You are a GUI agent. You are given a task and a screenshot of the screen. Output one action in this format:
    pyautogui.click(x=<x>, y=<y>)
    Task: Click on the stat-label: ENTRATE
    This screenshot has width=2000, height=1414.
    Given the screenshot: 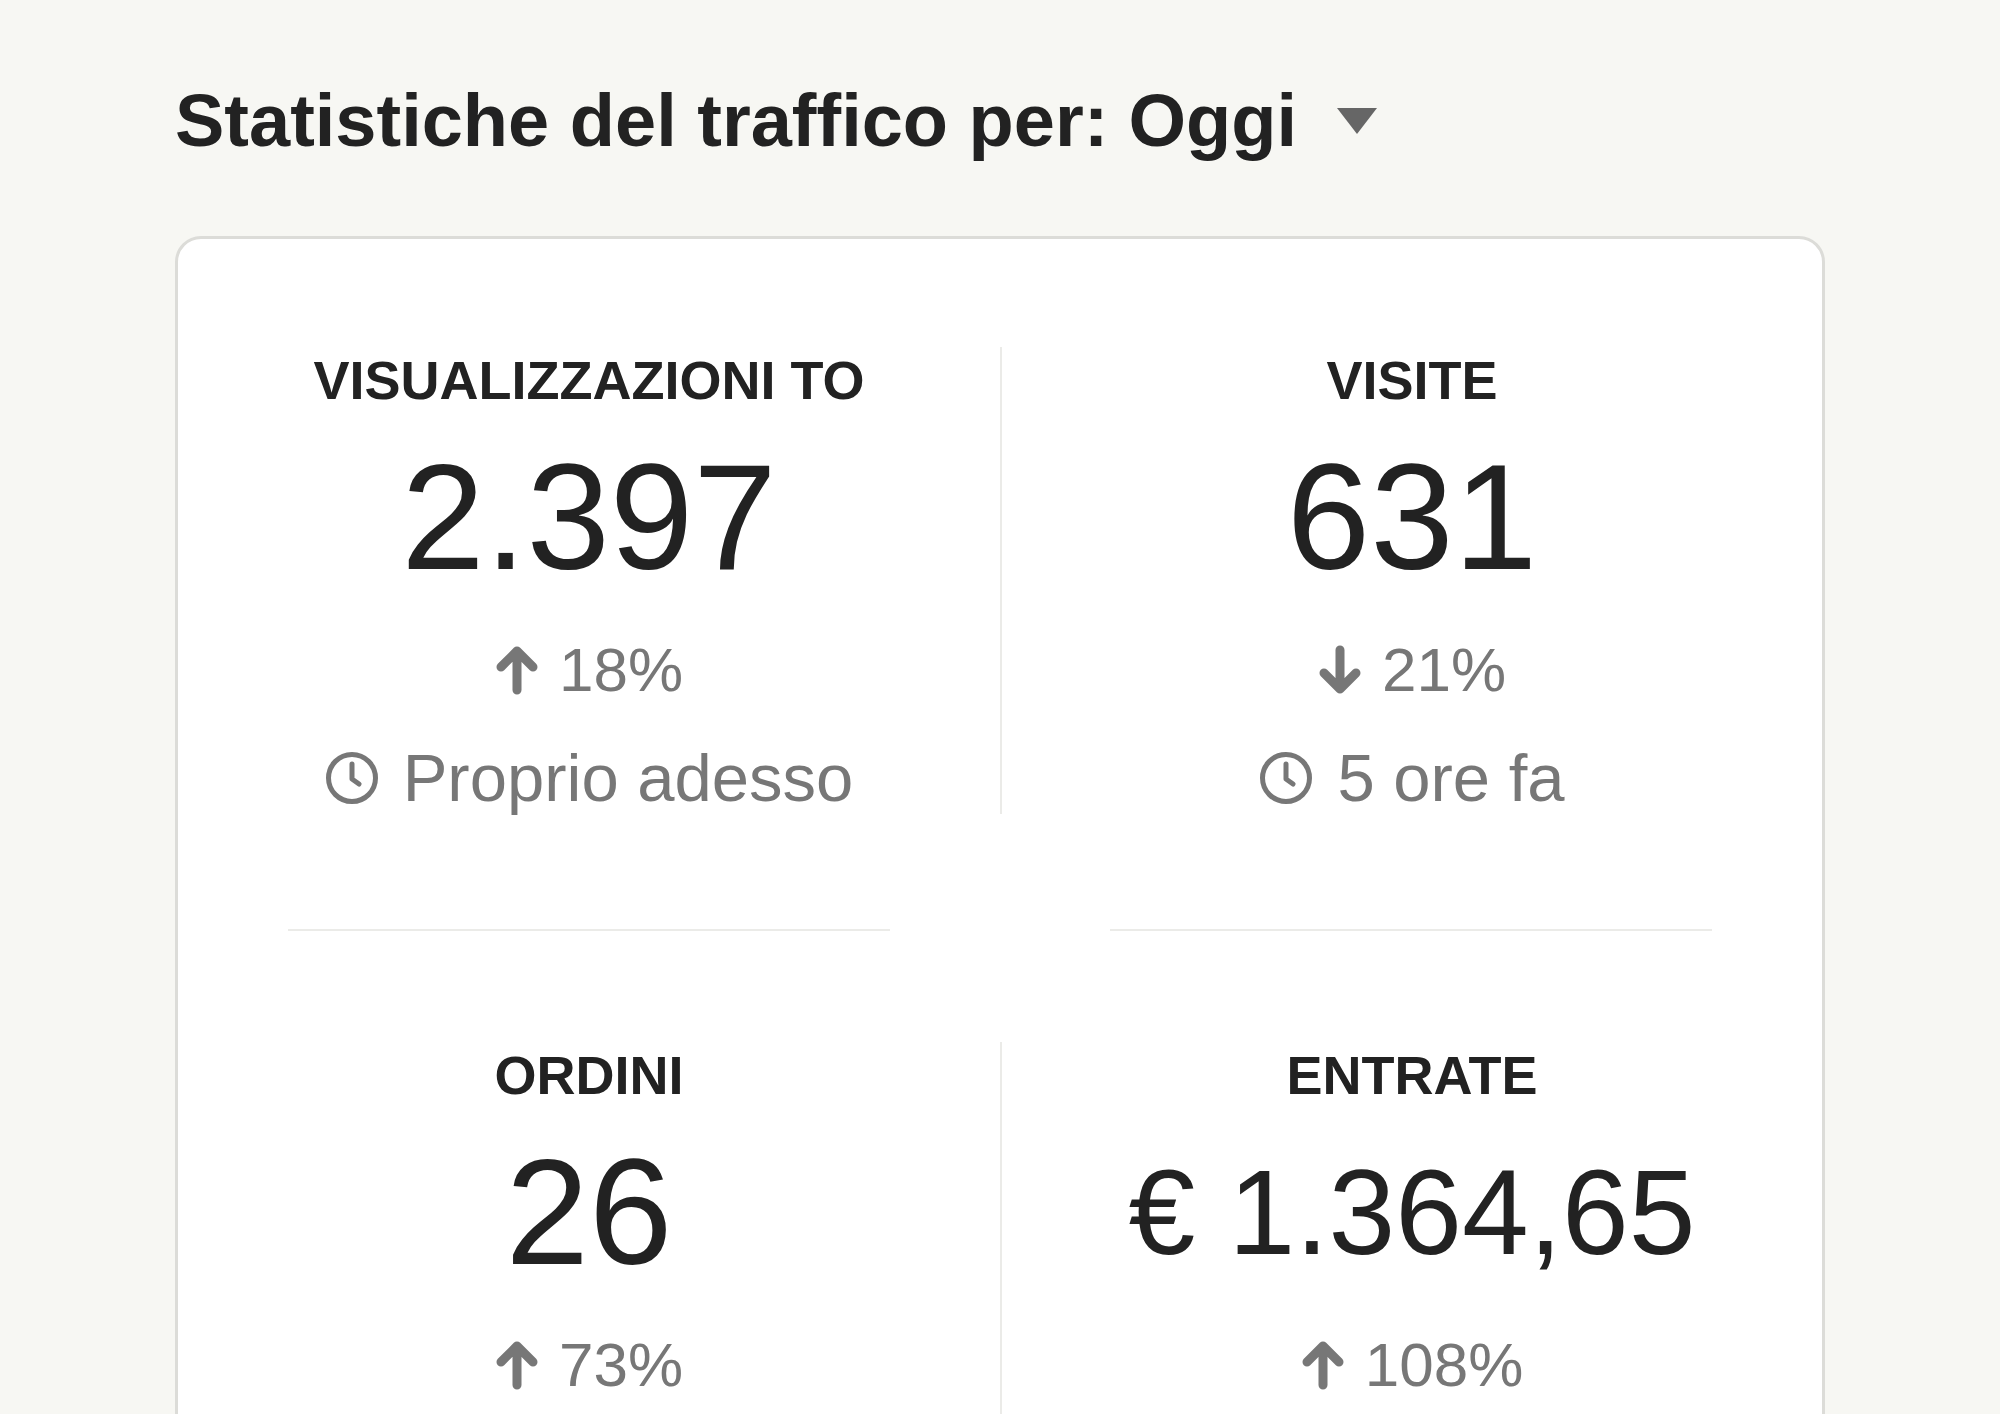 What is the action you would take?
    pyautogui.click(x=1412, y=1075)
    